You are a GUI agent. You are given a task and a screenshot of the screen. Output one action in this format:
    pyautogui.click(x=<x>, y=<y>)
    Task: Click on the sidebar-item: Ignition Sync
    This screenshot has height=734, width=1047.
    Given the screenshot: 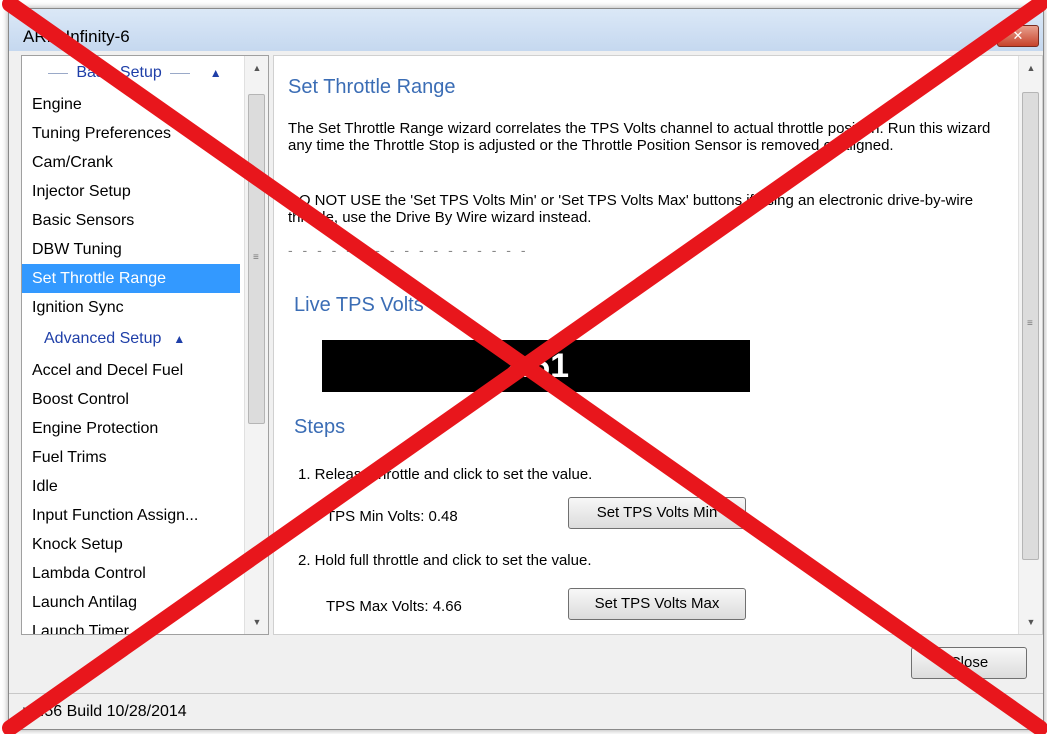 What is the action you would take?
    pyautogui.click(x=131, y=307)
    